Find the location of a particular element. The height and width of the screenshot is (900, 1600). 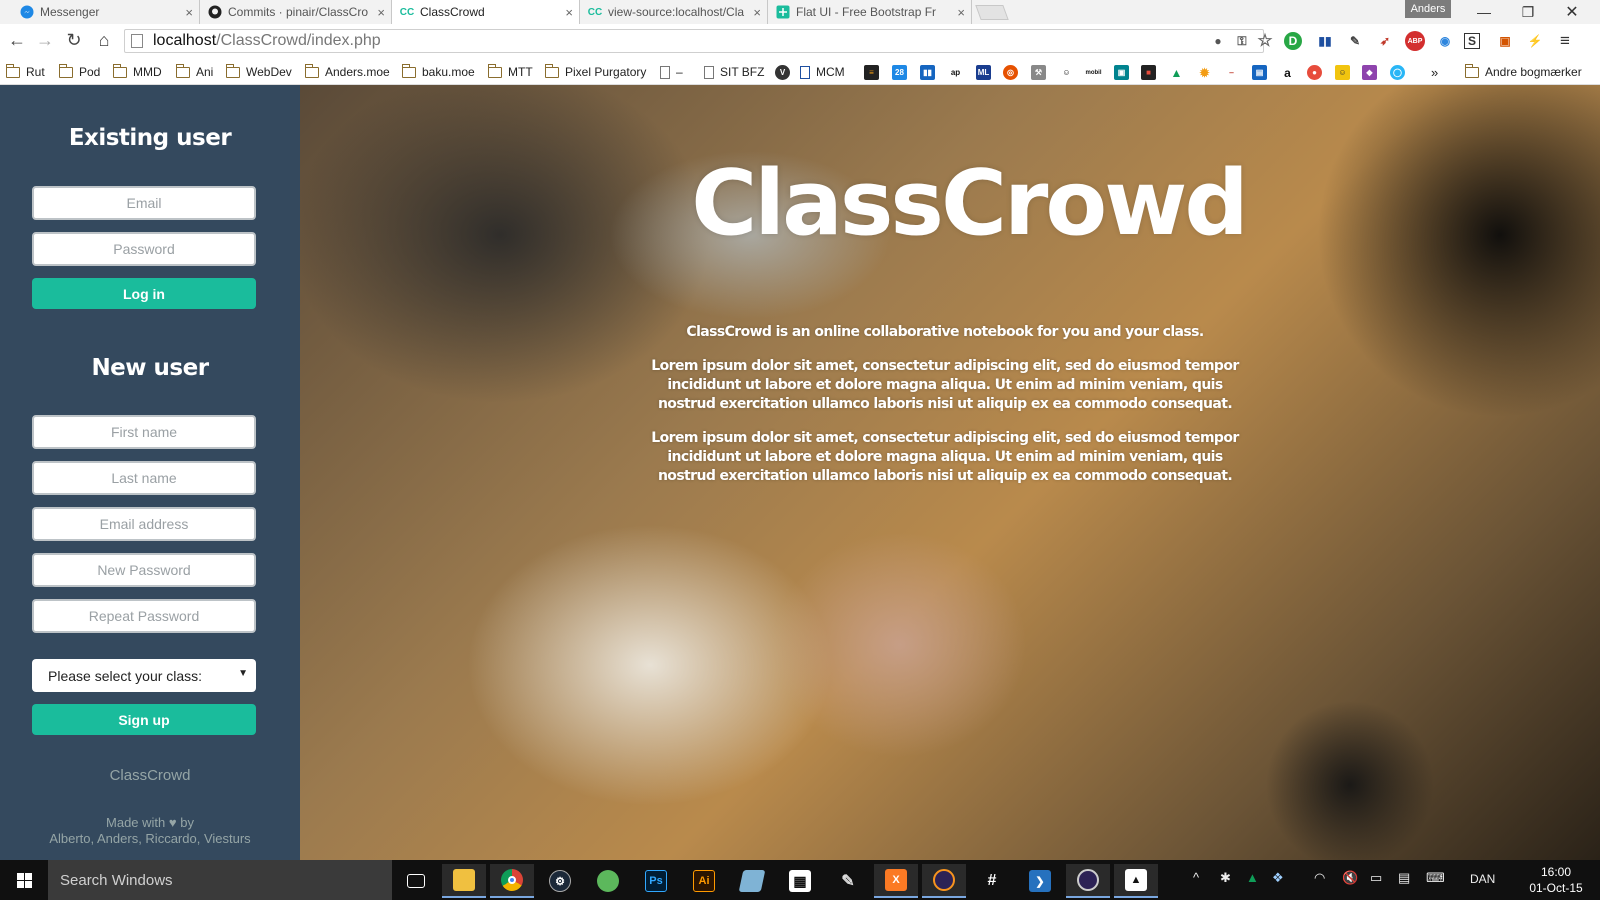

app-blue-icon is located at coordinates (752, 881).